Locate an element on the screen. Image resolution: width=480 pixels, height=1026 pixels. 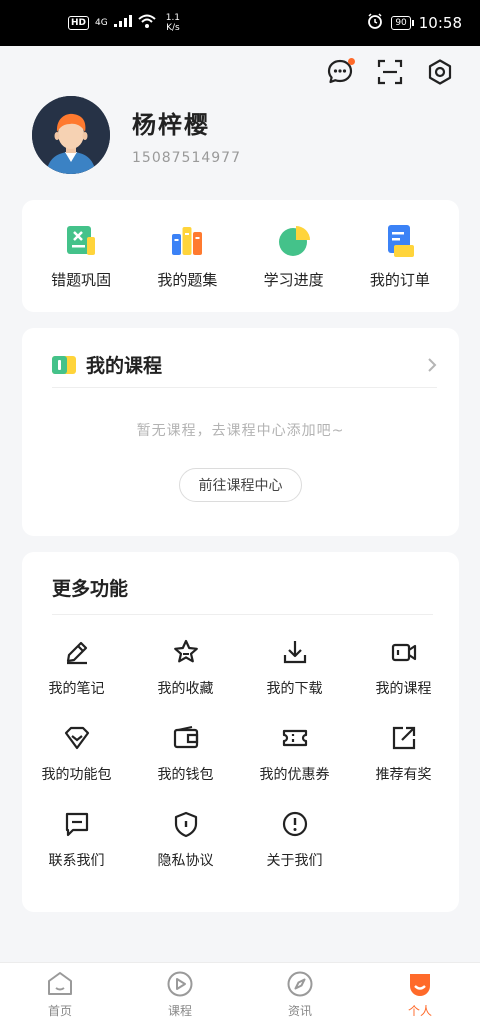
download-icon is located at coordinates (294, 652).